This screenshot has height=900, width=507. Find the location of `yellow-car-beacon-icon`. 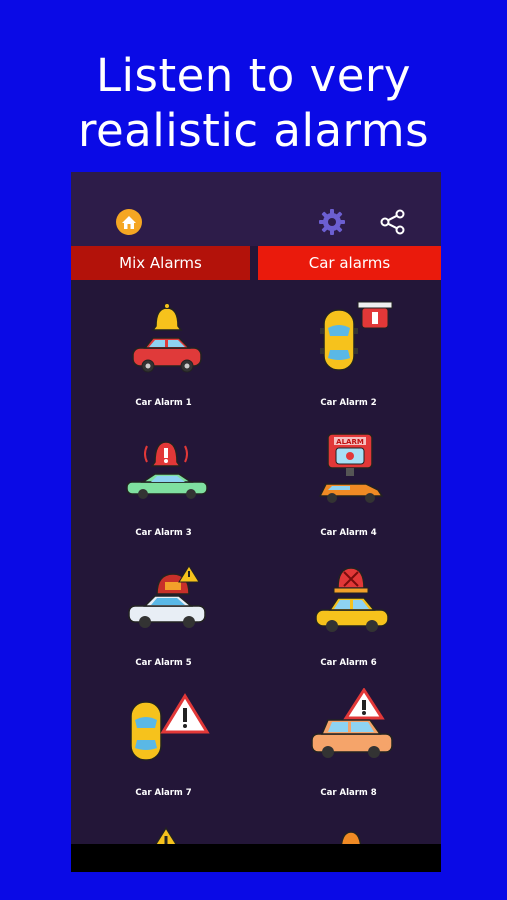

yellow-car-beacon-icon is located at coordinates (352, 599).